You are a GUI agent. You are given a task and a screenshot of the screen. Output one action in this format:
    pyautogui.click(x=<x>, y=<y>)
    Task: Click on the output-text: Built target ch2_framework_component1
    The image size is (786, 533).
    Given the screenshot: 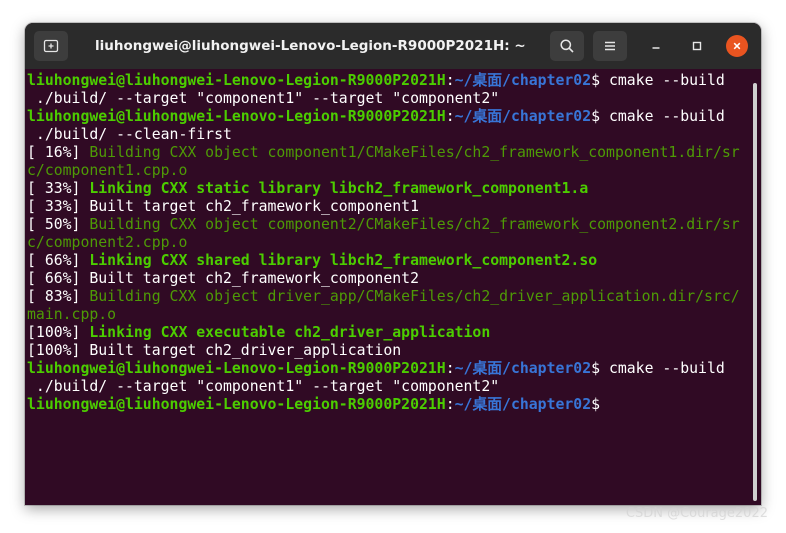 What is the action you would take?
    pyautogui.click(x=254, y=206)
    